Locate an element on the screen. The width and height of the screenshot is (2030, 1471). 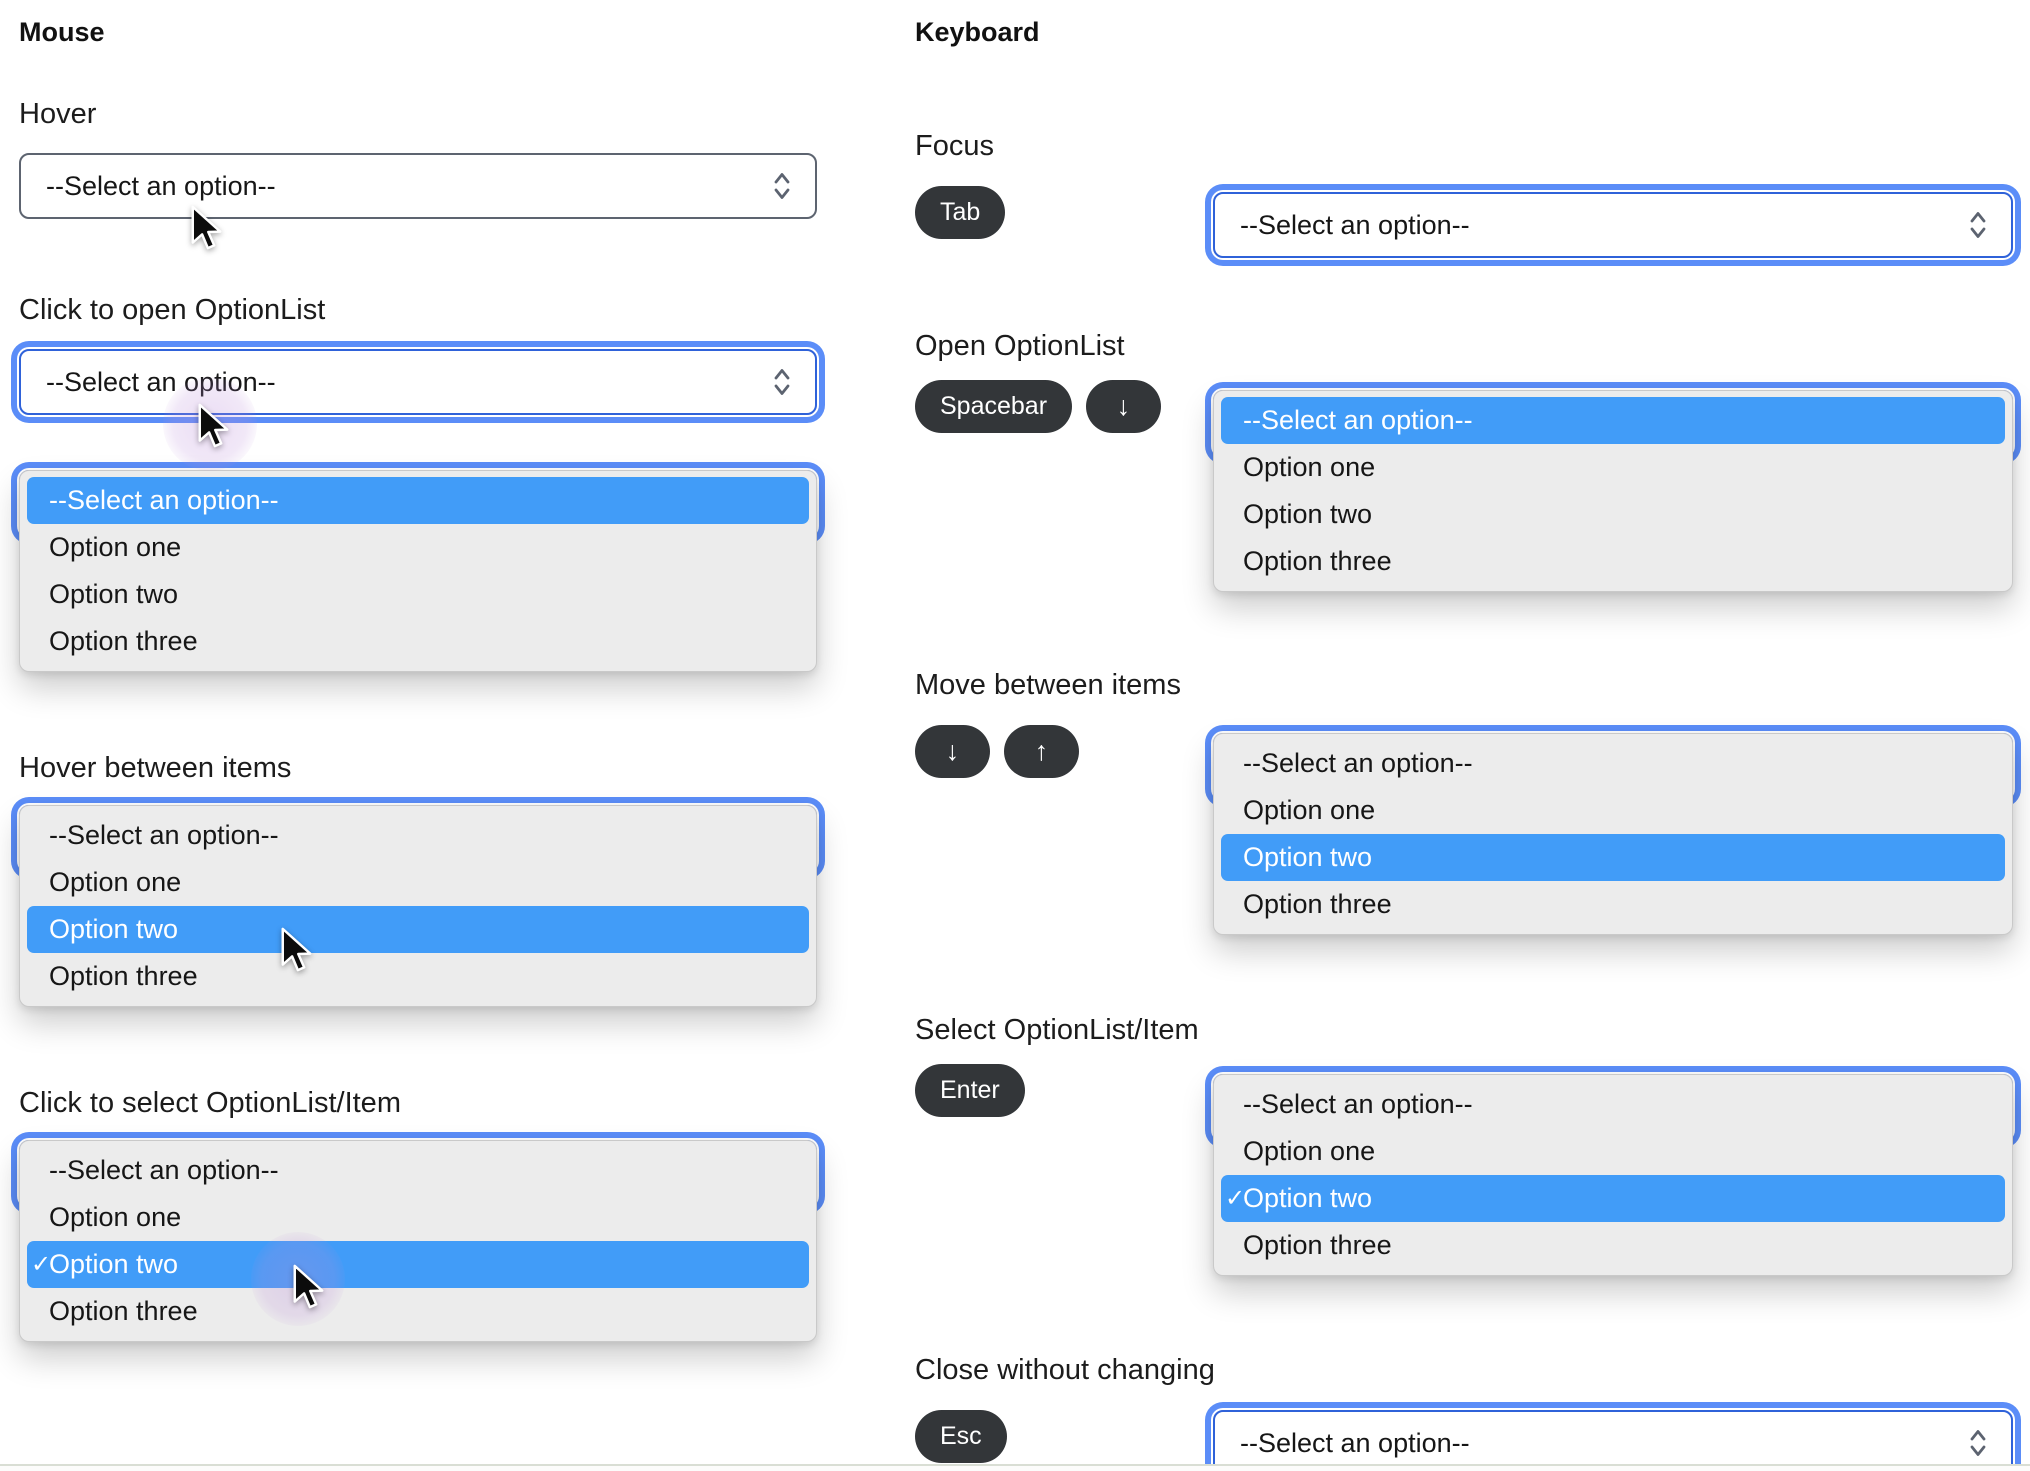
section-label-hover: Hover is located at coordinates (58, 114).